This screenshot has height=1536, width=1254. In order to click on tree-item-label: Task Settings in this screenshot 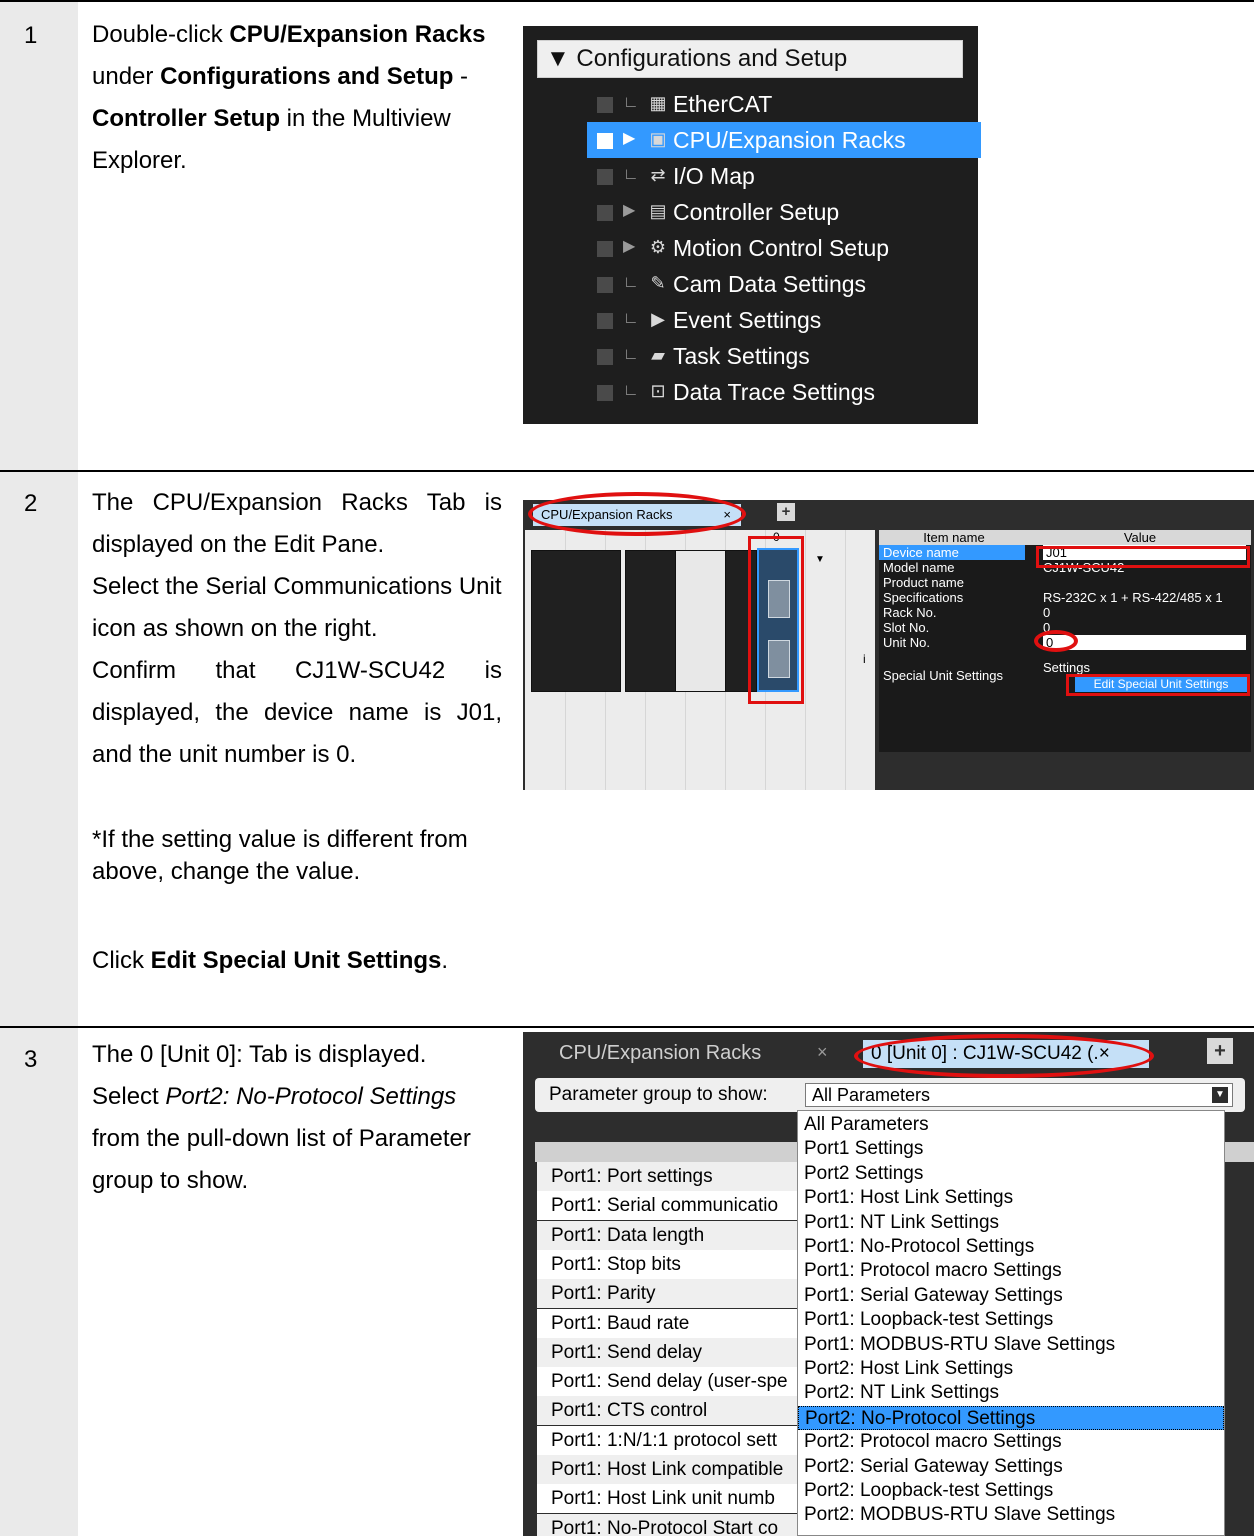, I will do `click(741, 356)`.